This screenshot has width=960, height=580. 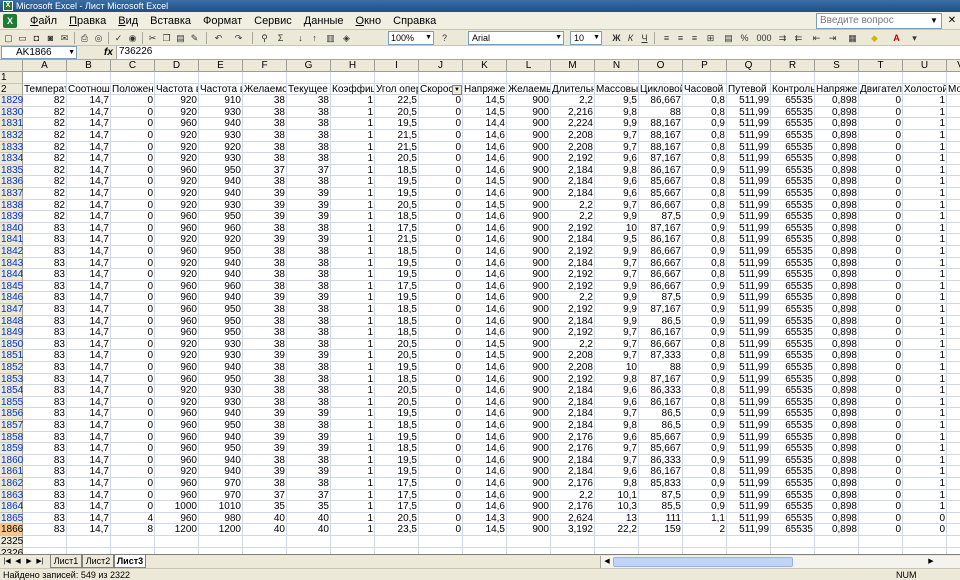 I want to click on table-cell: 14,4, so click(x=485, y=124).